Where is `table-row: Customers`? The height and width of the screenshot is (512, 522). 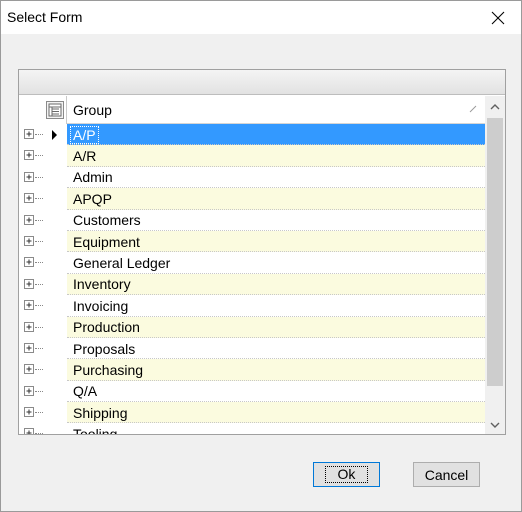 table-row: Customers is located at coordinates (252, 220).